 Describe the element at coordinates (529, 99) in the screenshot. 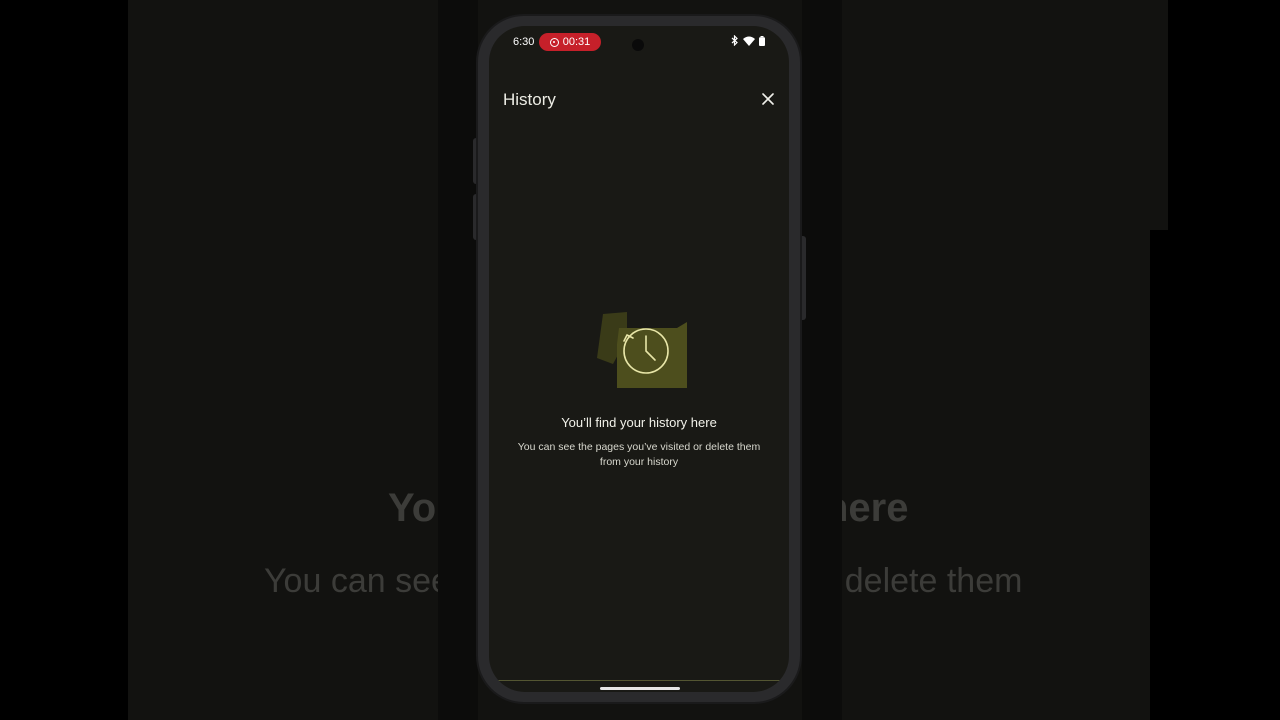

I see `page-title: History` at that location.